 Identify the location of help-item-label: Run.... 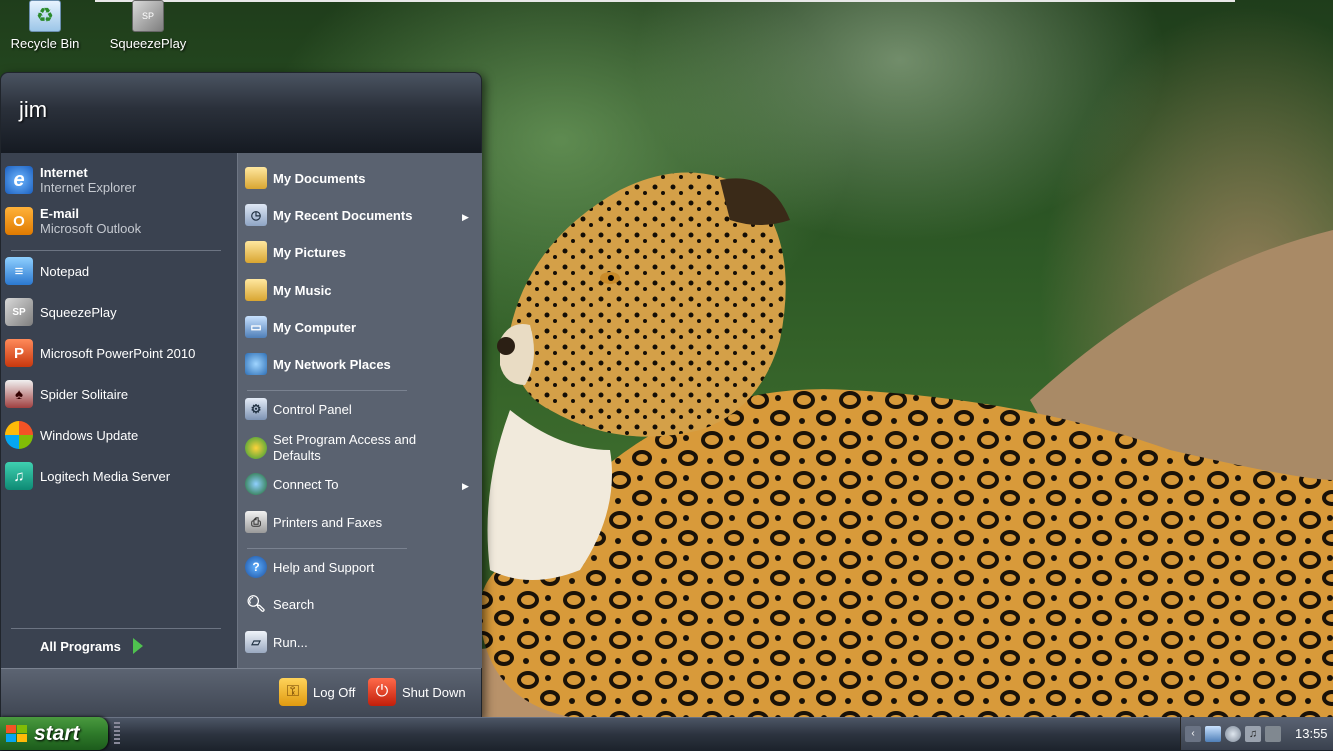
(290, 642).